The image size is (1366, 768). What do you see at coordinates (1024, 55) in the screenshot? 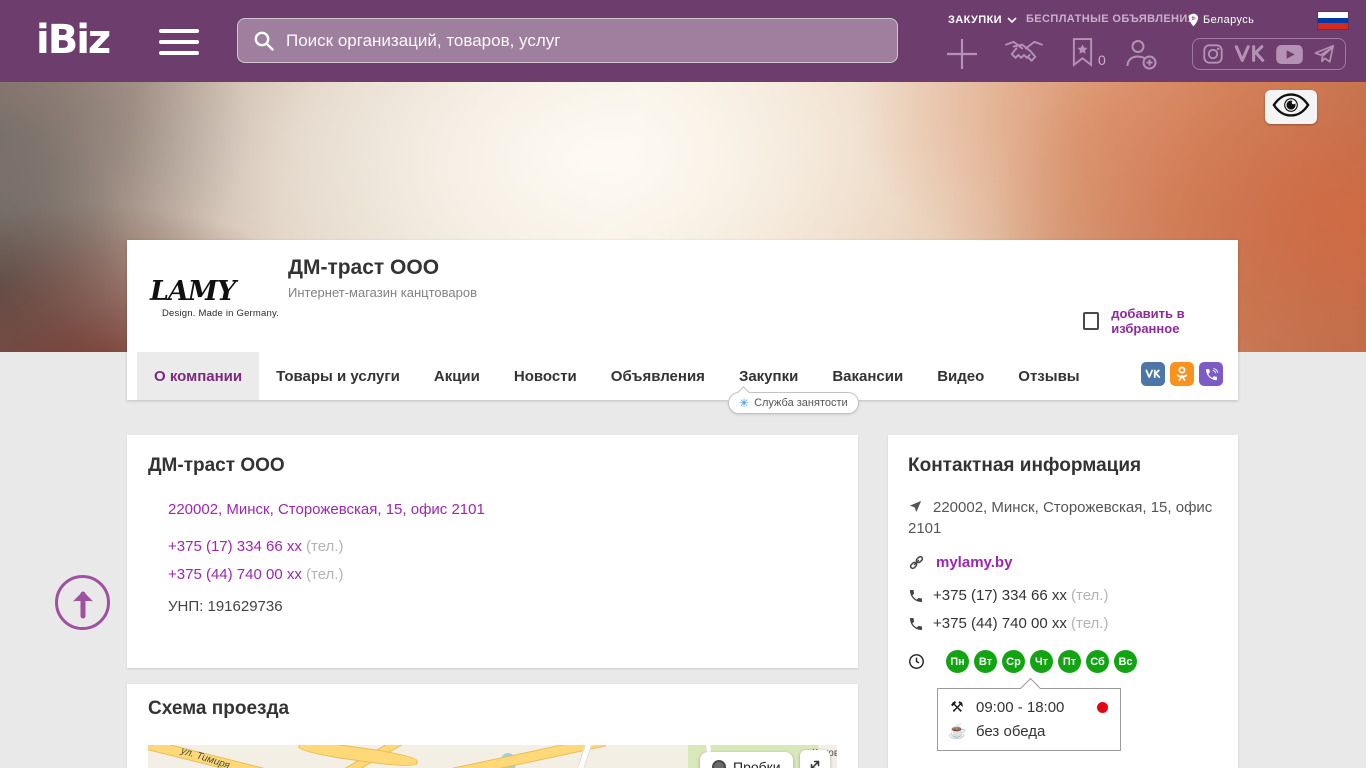
I see `partnership-button` at bounding box center [1024, 55].